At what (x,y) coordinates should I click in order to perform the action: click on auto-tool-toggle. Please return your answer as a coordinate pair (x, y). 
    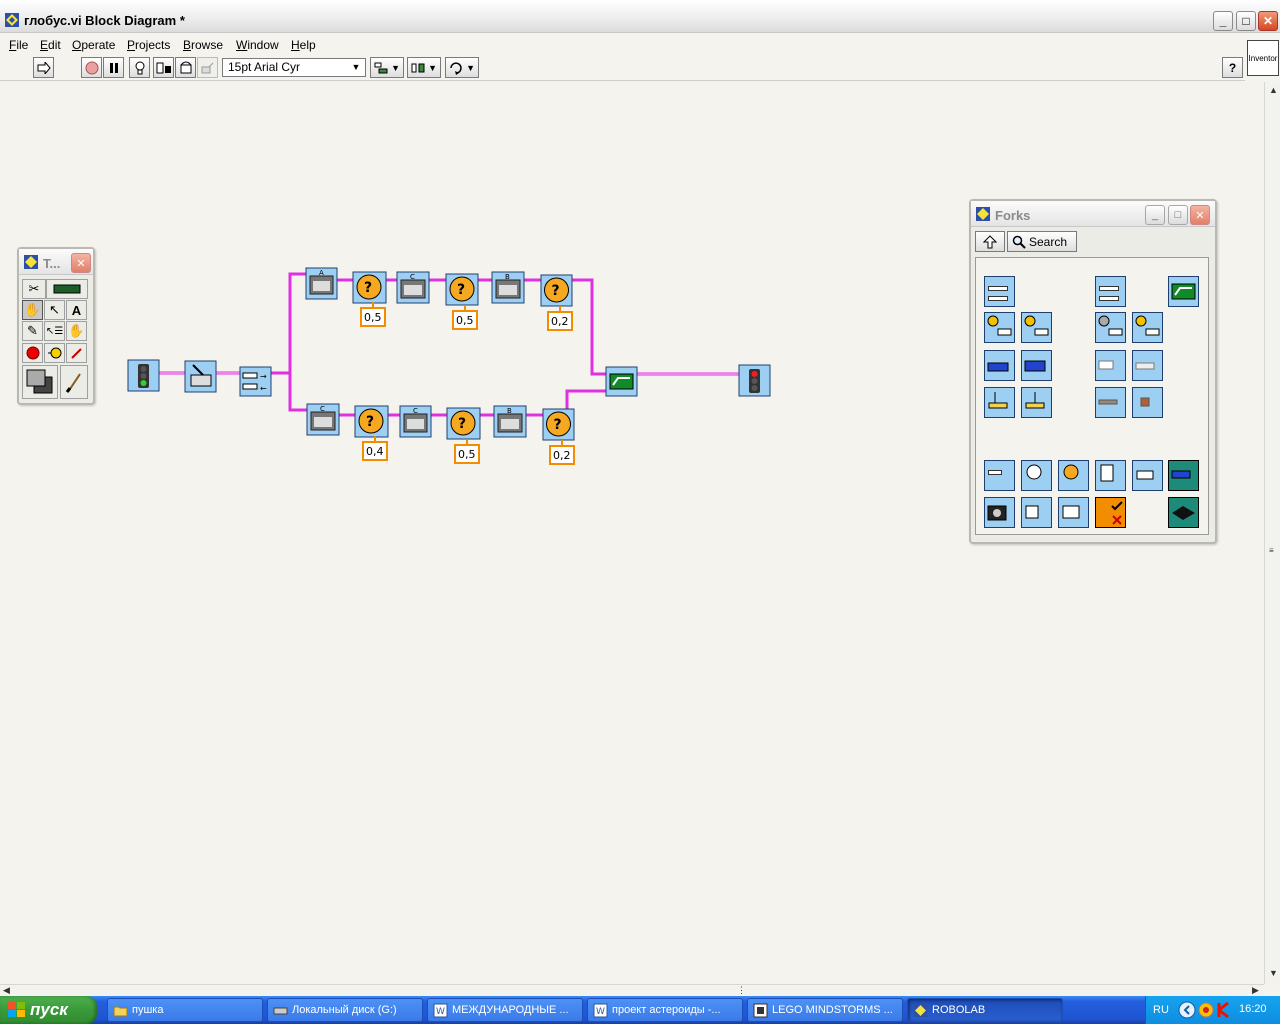
    Looking at the image, I should click on (67, 289).